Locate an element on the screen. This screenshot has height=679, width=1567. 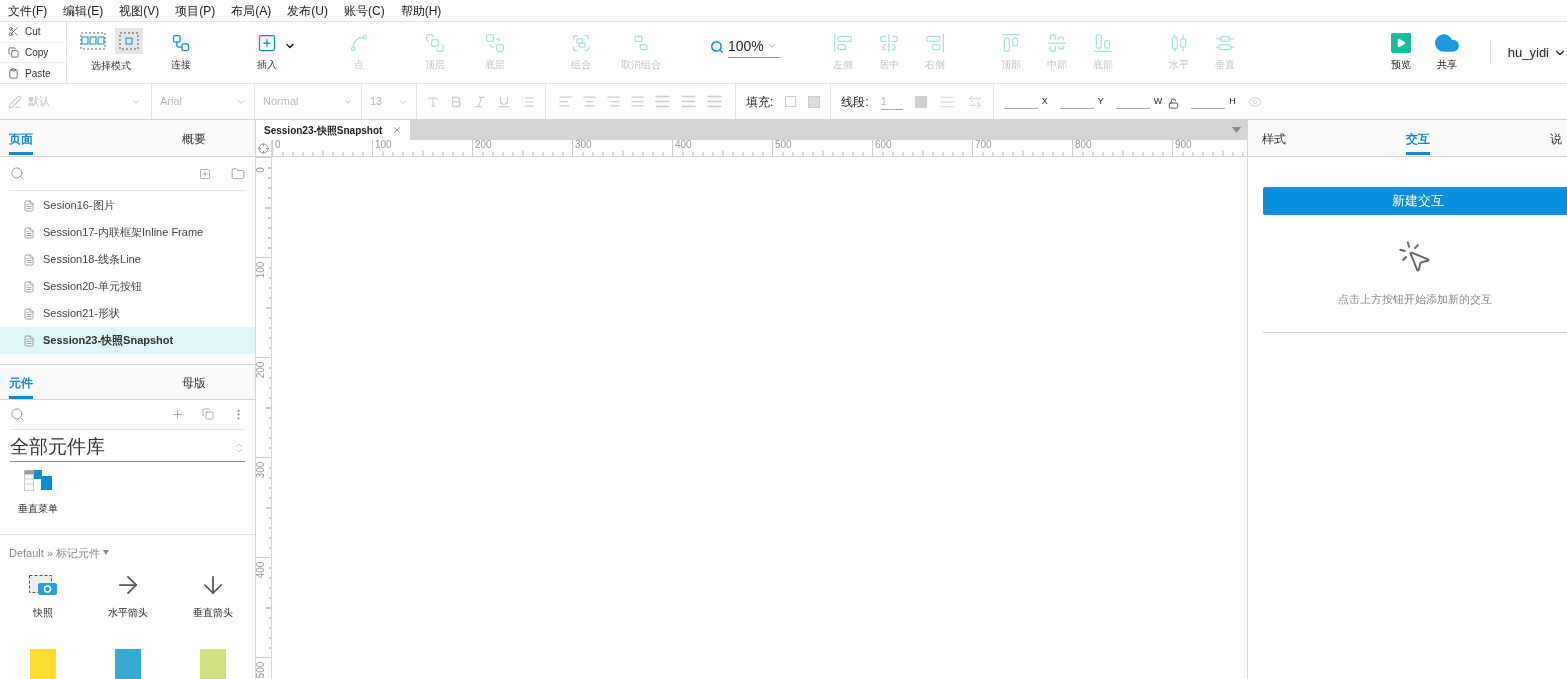
italic-icon is located at coordinates (480, 101).